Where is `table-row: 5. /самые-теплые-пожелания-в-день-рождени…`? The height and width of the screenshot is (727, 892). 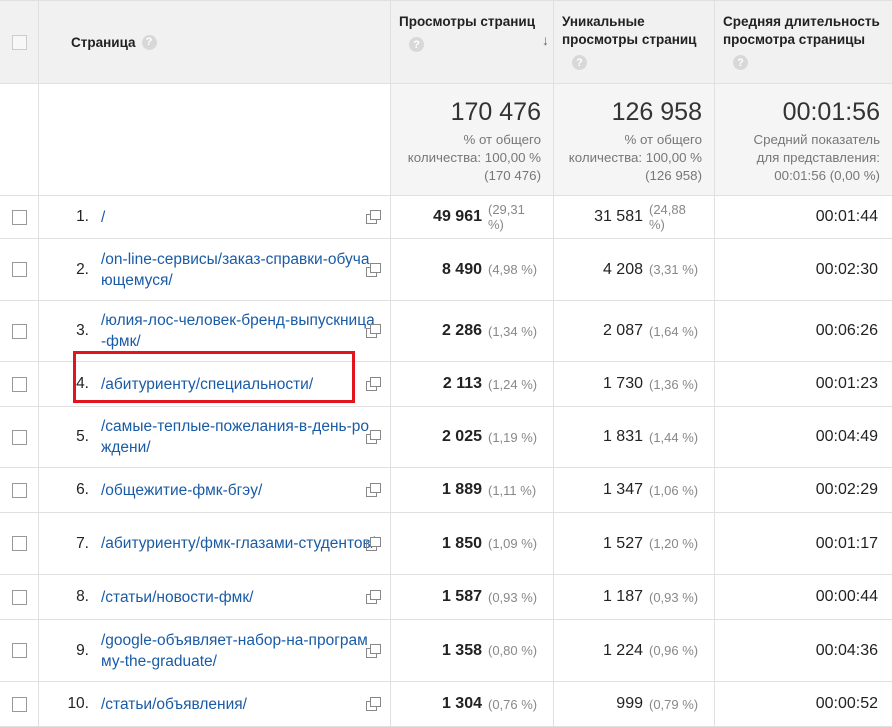 table-row: 5. /самые-теплые-пожелания-в-день-рождени… is located at coordinates (446, 437).